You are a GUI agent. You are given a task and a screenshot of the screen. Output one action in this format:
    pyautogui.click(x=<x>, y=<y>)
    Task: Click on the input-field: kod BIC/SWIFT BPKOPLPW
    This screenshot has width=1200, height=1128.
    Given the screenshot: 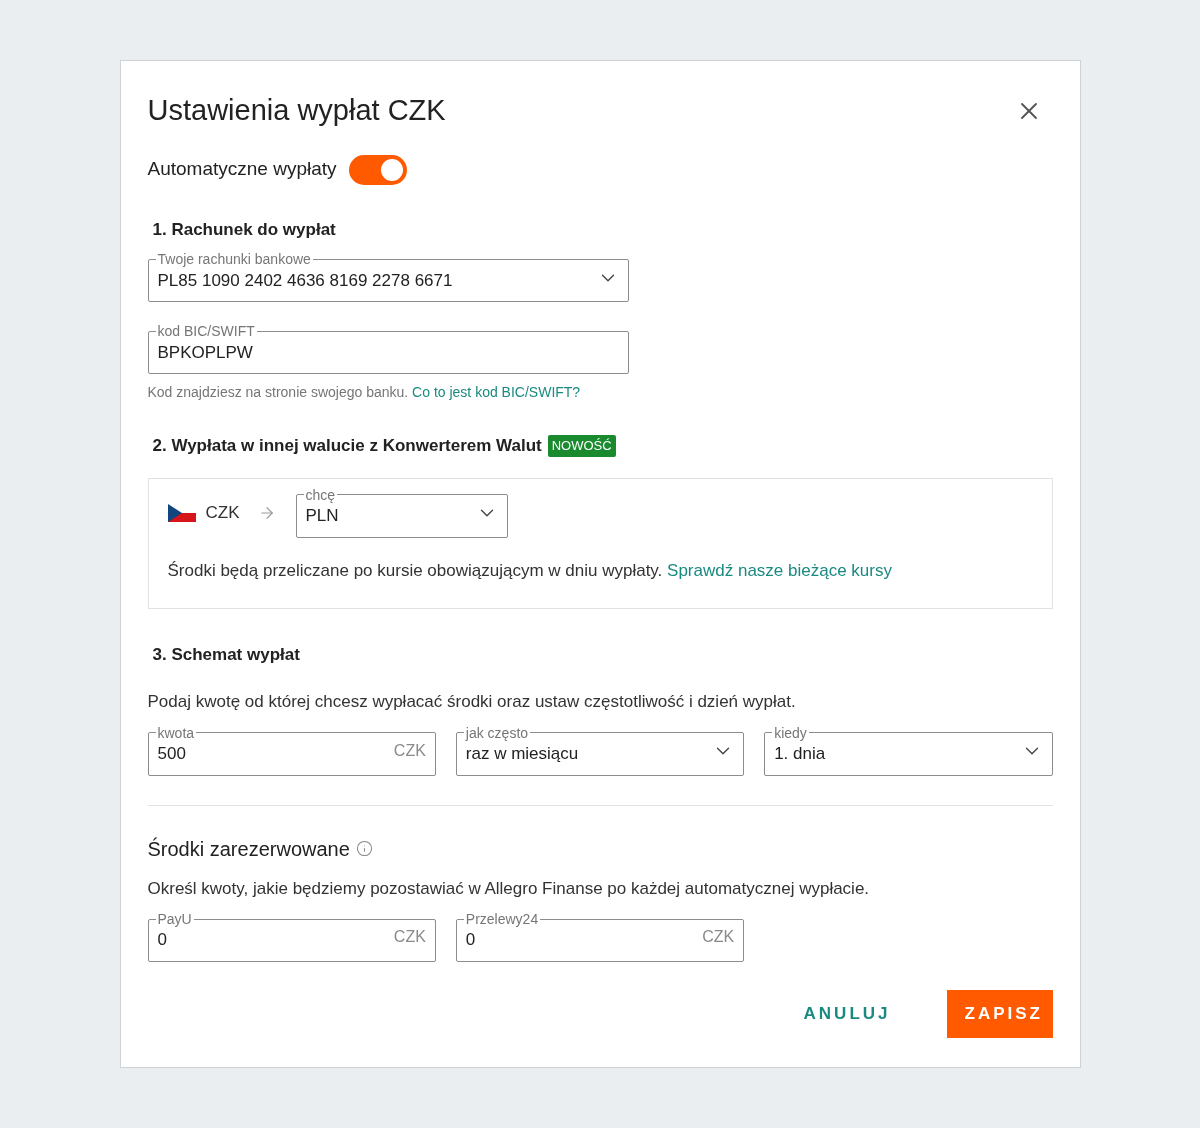 What is the action you would take?
    pyautogui.click(x=388, y=349)
    